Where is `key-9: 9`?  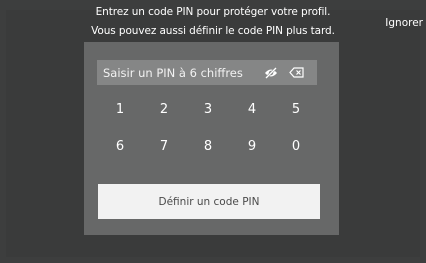 key-9: 9 is located at coordinates (252, 147).